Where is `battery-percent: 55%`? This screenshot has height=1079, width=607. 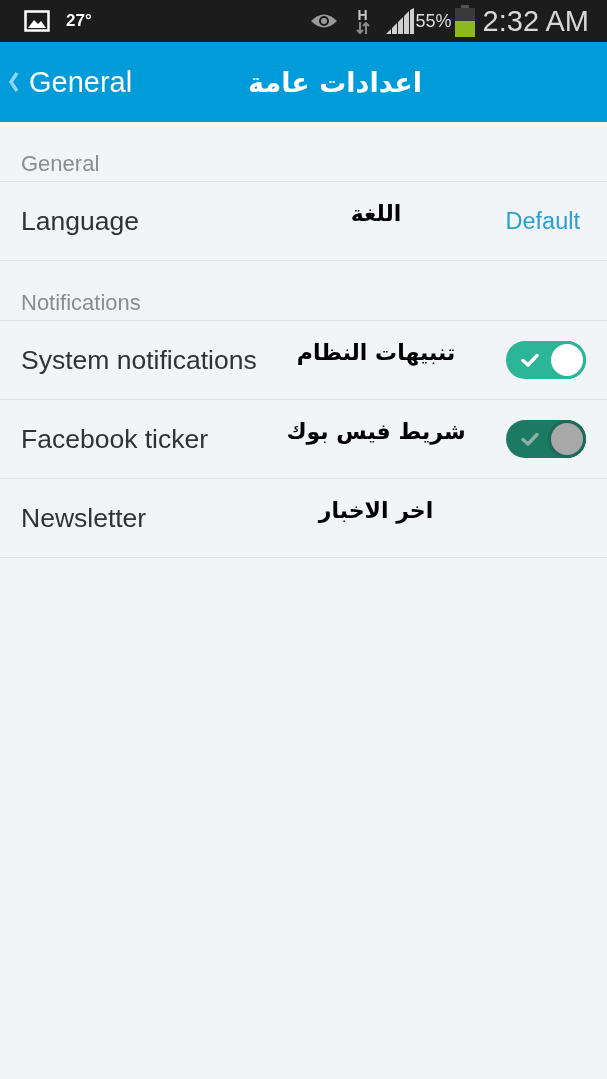
battery-percent: 55% is located at coordinates (433, 21).